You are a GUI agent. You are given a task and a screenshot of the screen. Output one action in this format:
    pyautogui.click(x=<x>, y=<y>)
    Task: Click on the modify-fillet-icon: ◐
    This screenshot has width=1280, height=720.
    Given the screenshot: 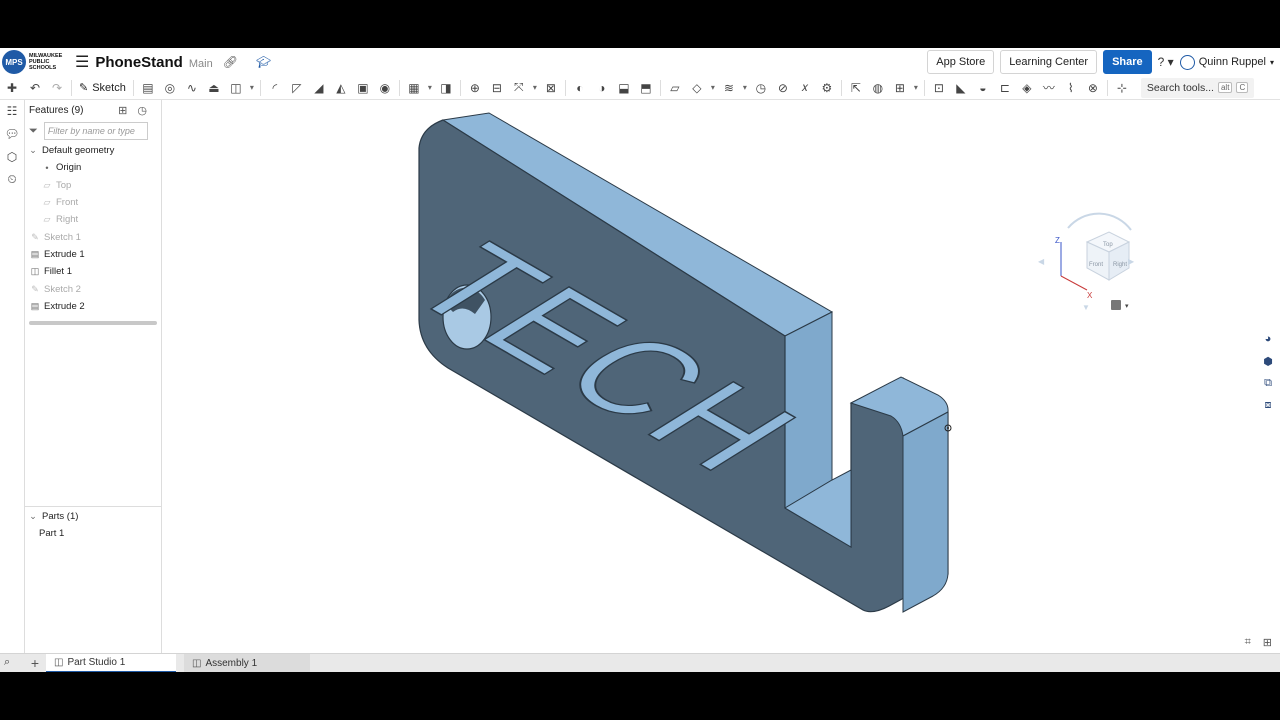 What is the action you would take?
    pyautogui.click(x=580, y=88)
    